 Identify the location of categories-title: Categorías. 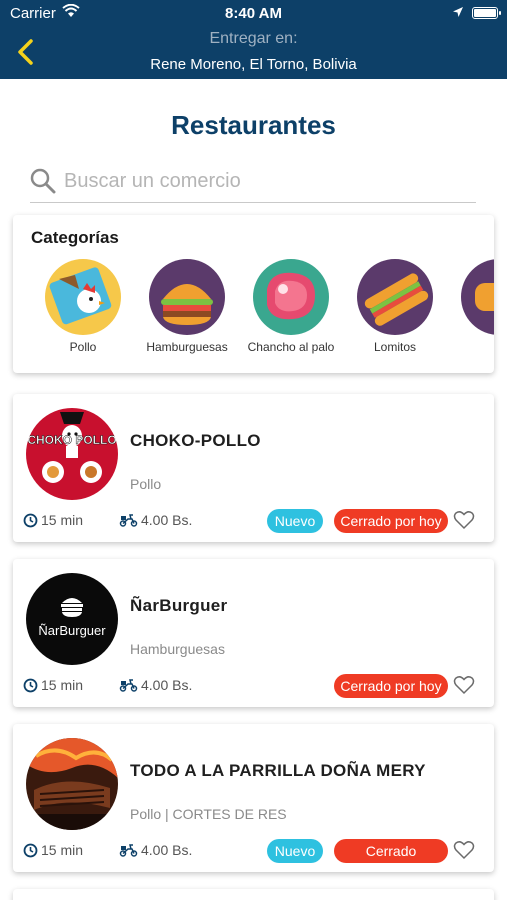
(75, 237).